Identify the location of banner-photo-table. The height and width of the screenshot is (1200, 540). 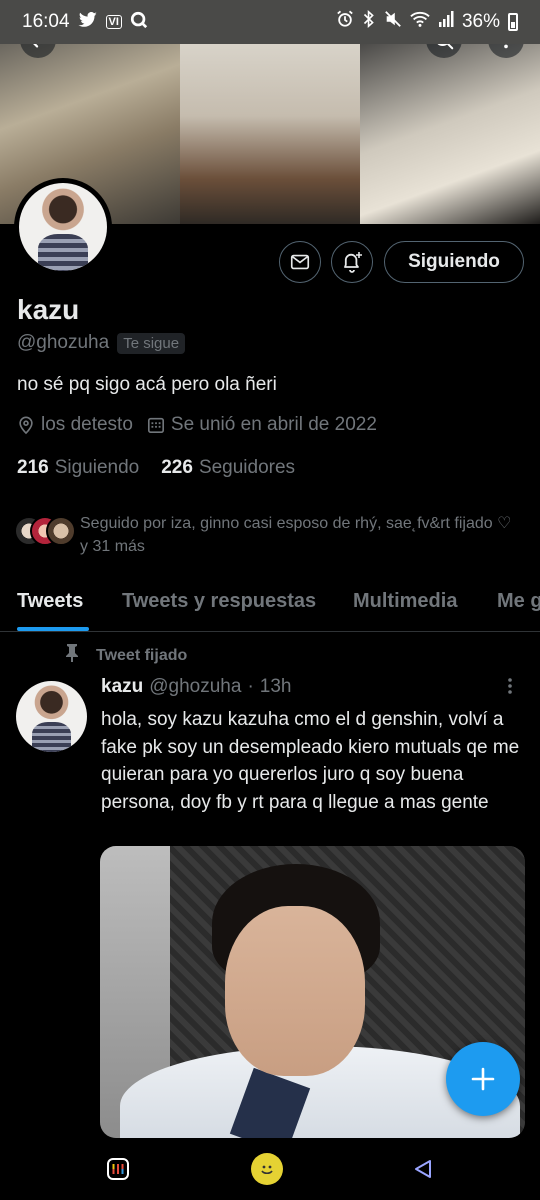
(450, 134).